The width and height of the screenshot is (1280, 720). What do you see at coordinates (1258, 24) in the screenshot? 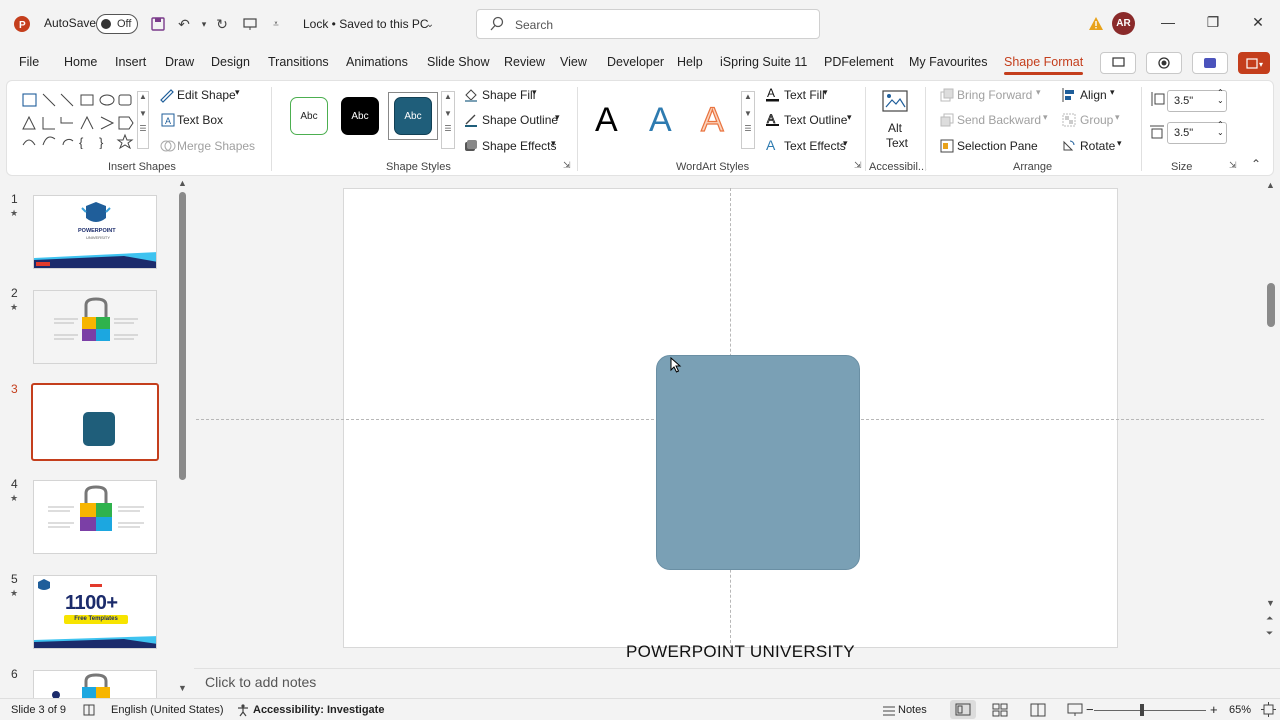
I see `close-icon: ✕` at bounding box center [1258, 24].